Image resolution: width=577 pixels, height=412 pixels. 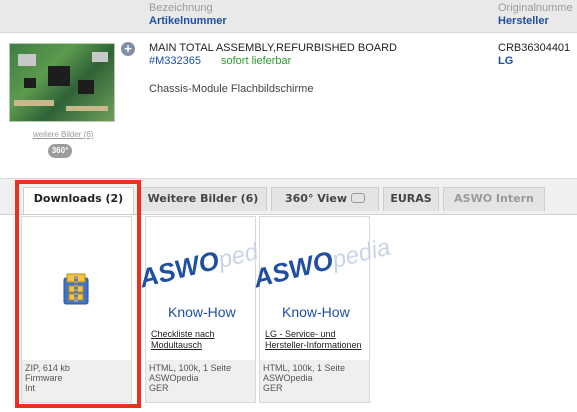 I want to click on tab-label: 360° View, so click(x=315, y=198).